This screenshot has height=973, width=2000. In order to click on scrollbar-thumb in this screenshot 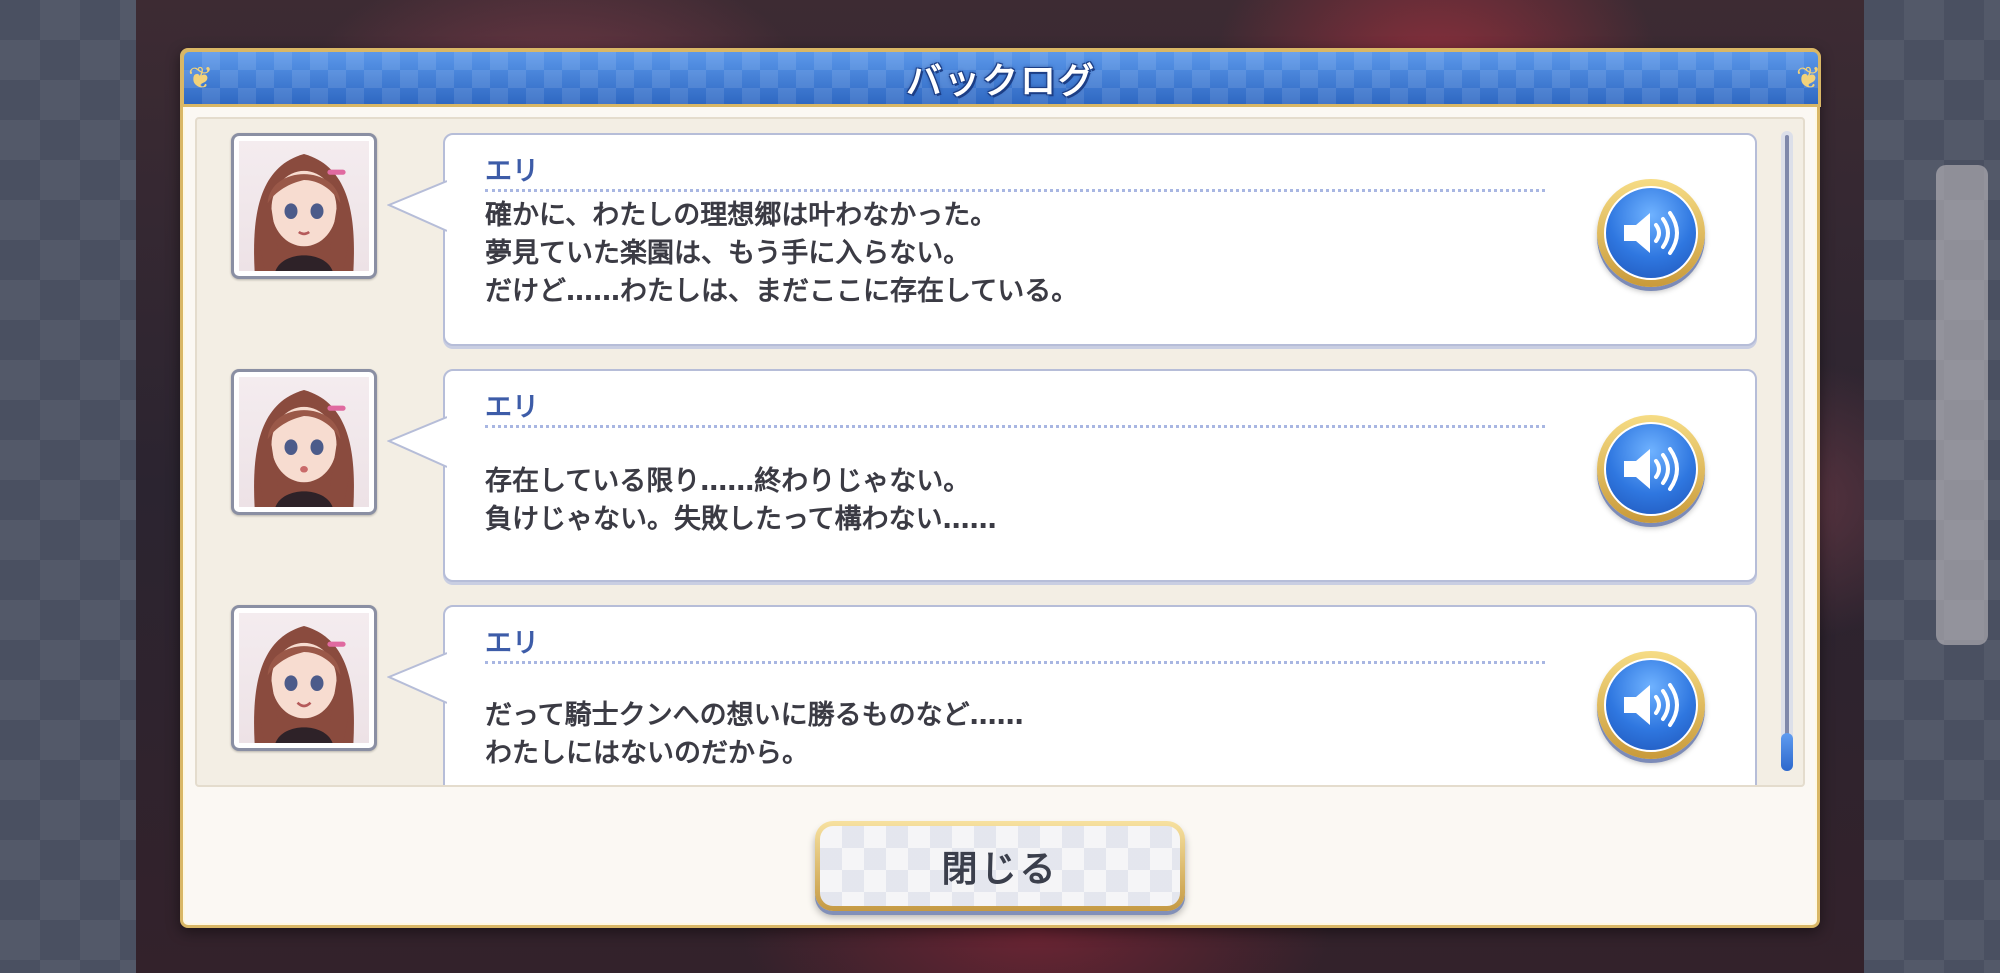, I will do `click(1787, 752)`.